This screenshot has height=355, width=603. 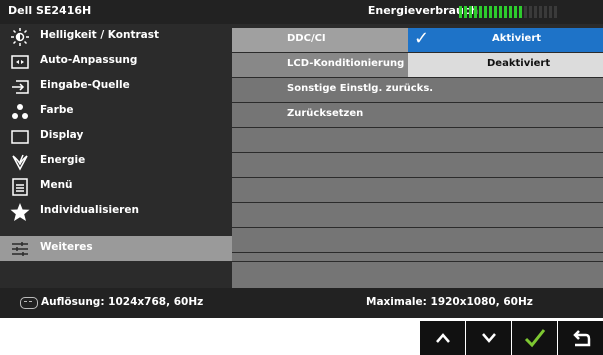 I want to click on menu-item-menu: Menü, so click(x=116, y=186).